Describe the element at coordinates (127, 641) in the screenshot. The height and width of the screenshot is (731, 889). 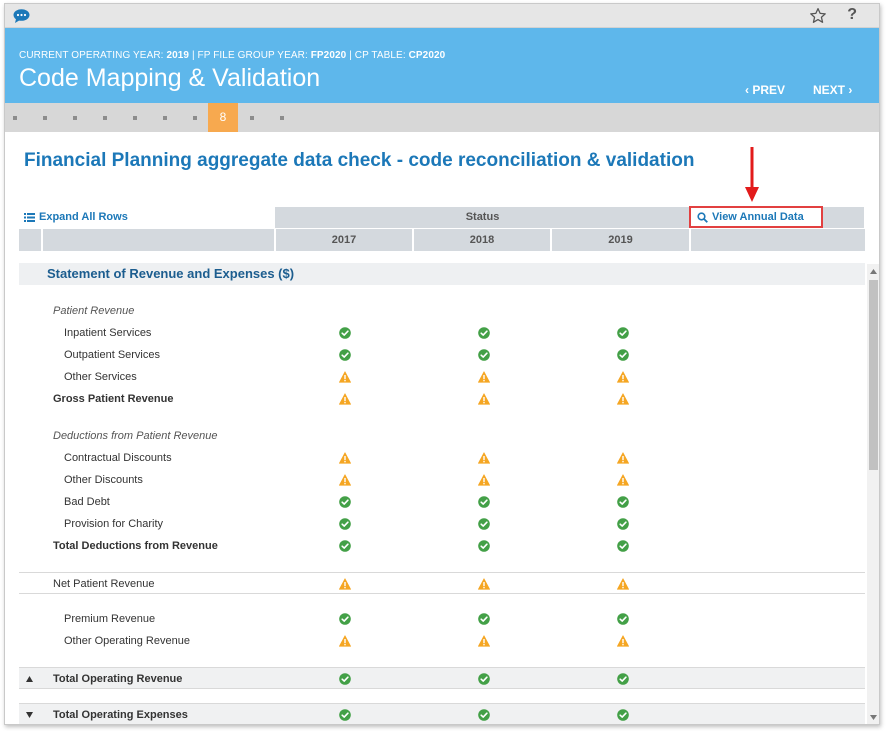
I see `row-label: Other Operating Revenue` at that location.